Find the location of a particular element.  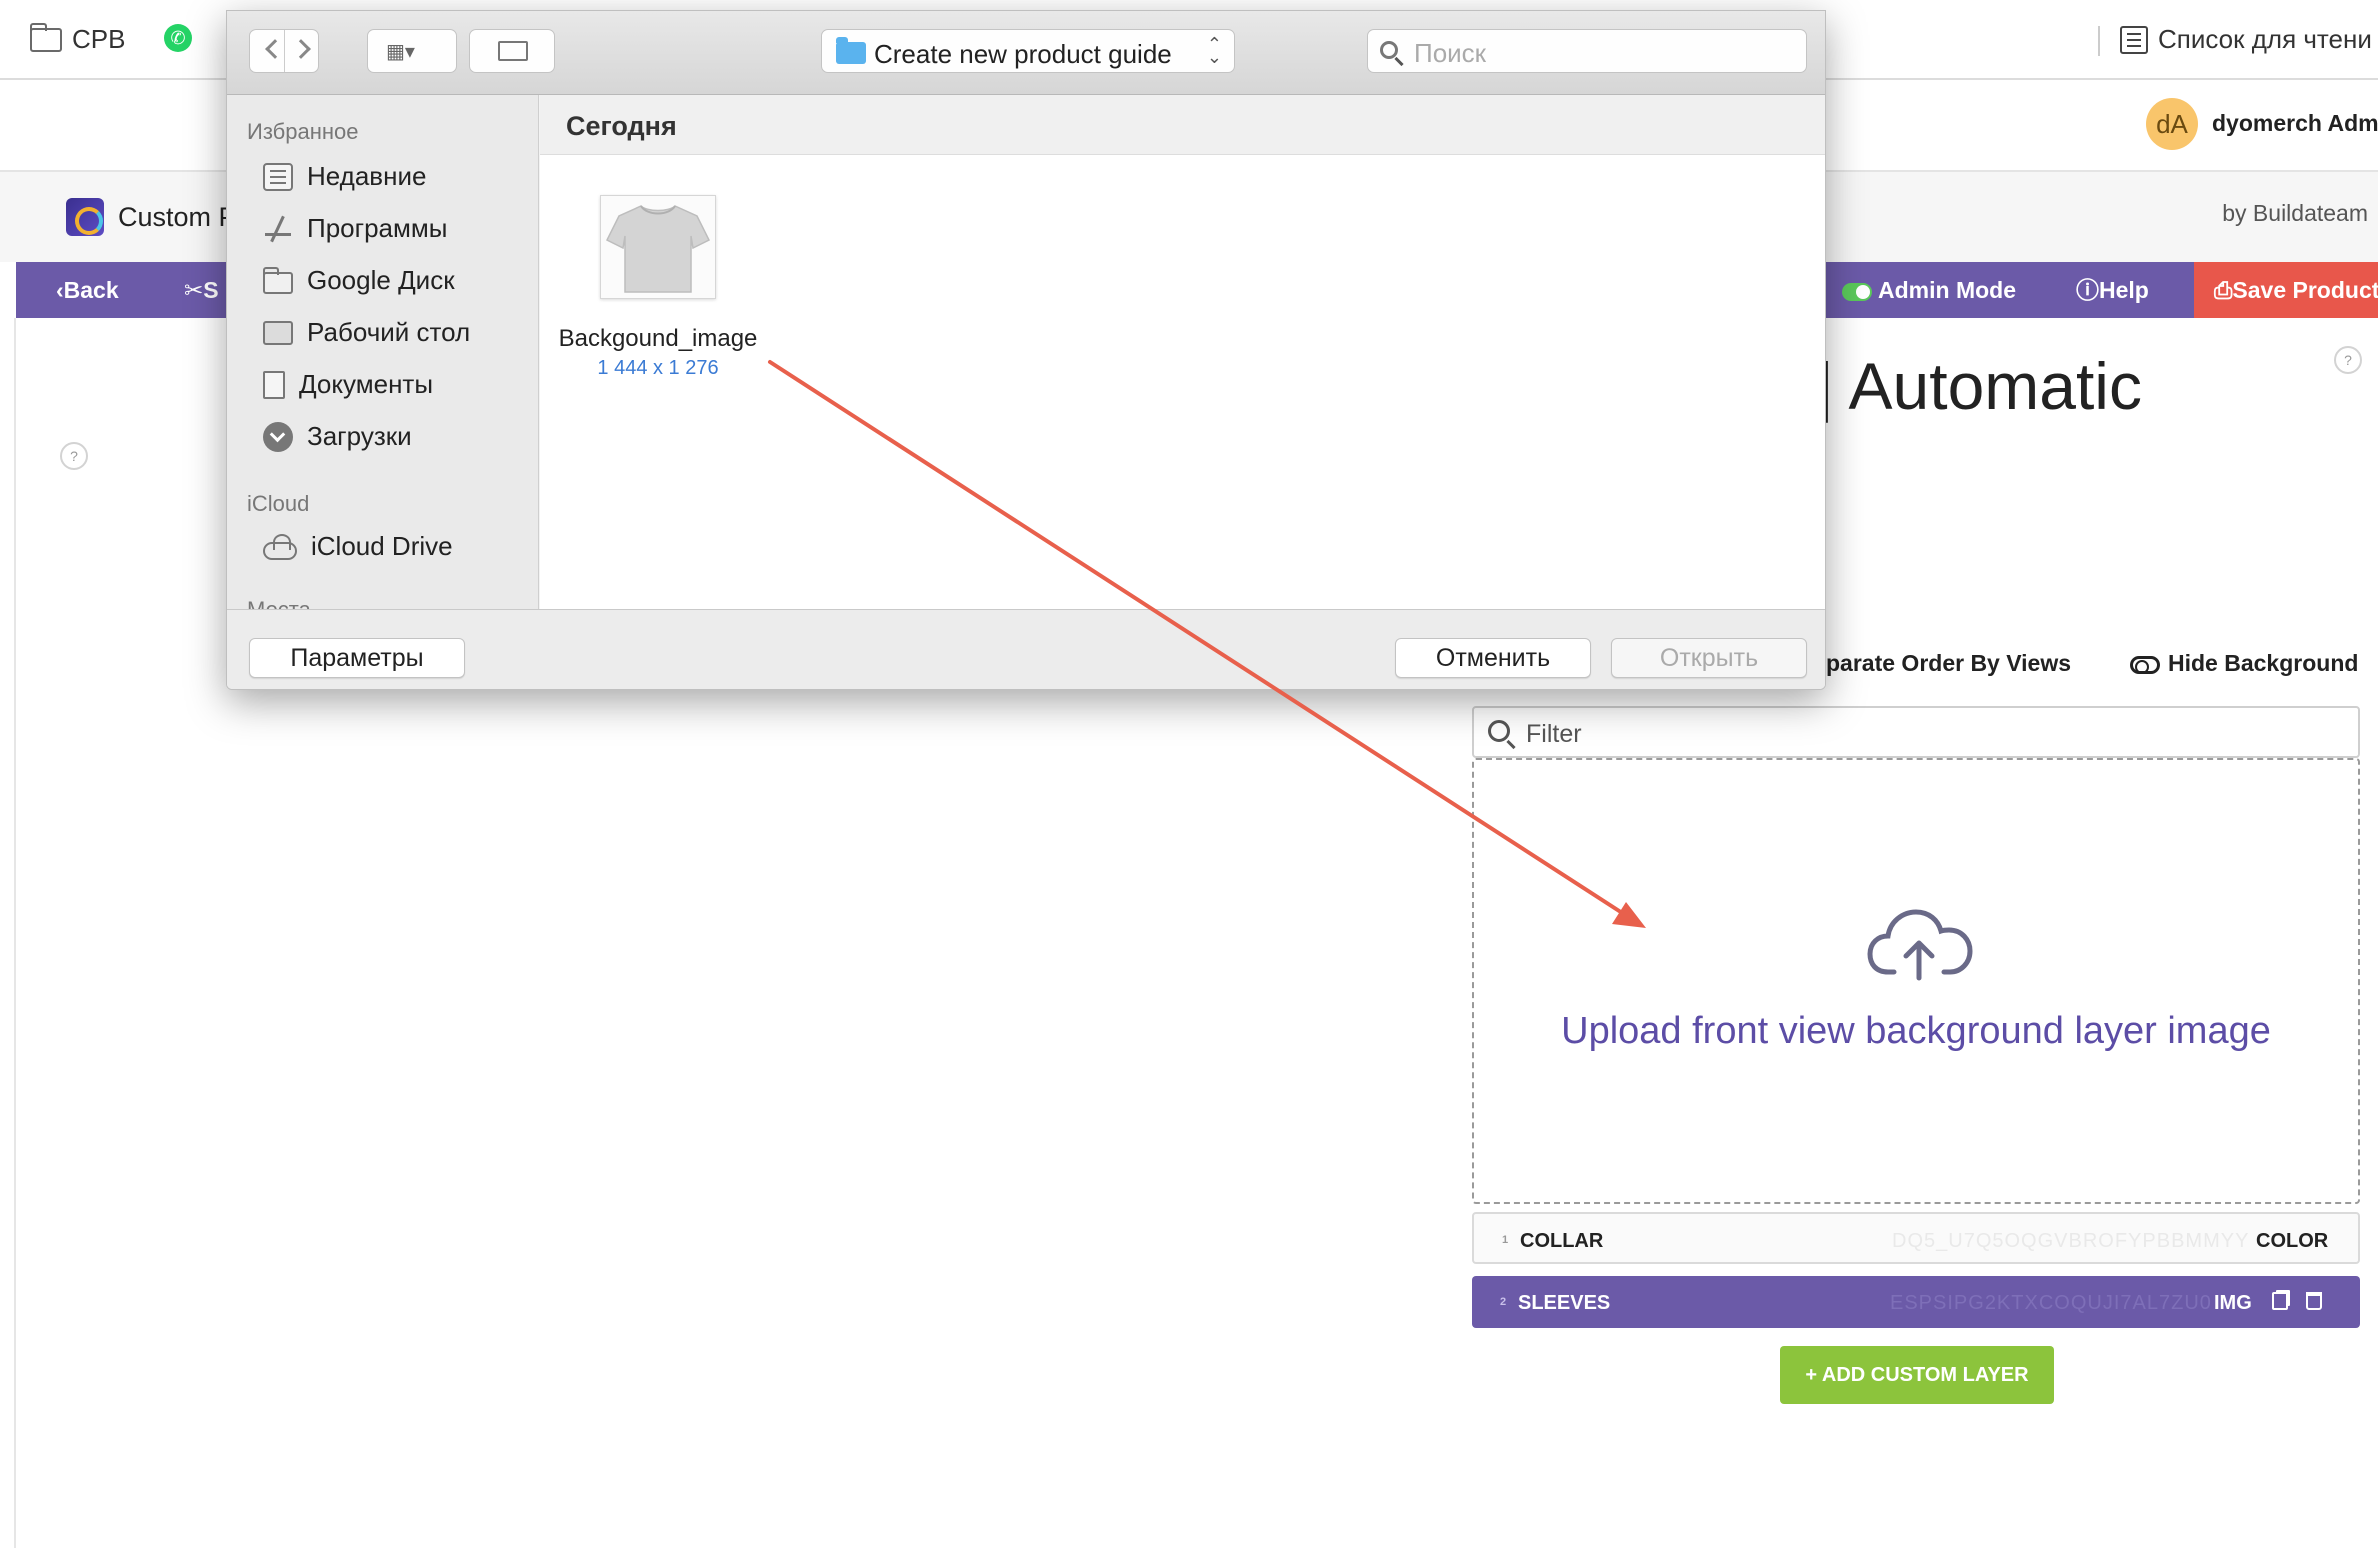

toggle-on-icon is located at coordinates (1857, 291).